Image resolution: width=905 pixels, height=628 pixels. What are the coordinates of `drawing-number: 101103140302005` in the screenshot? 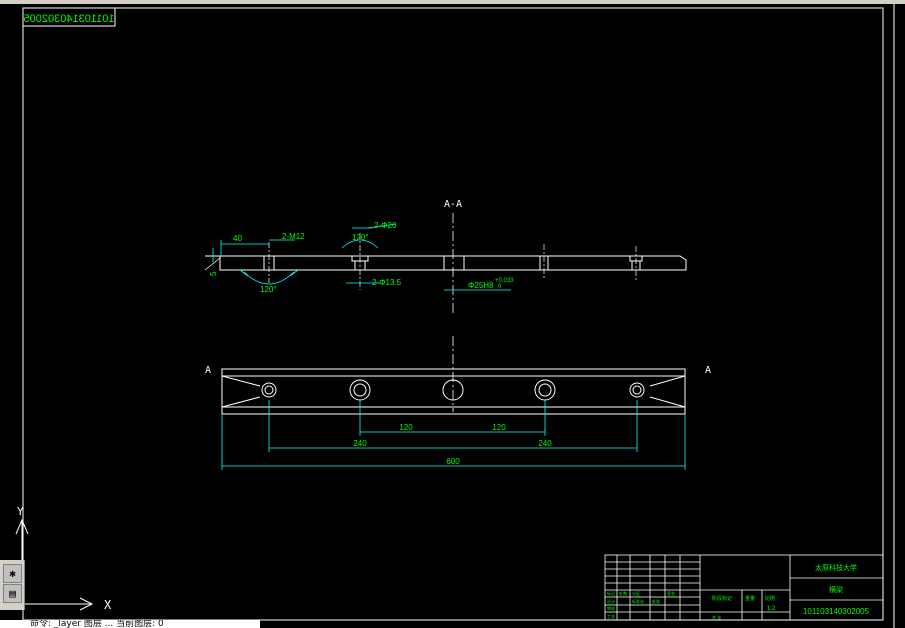 It's located at (836, 611).